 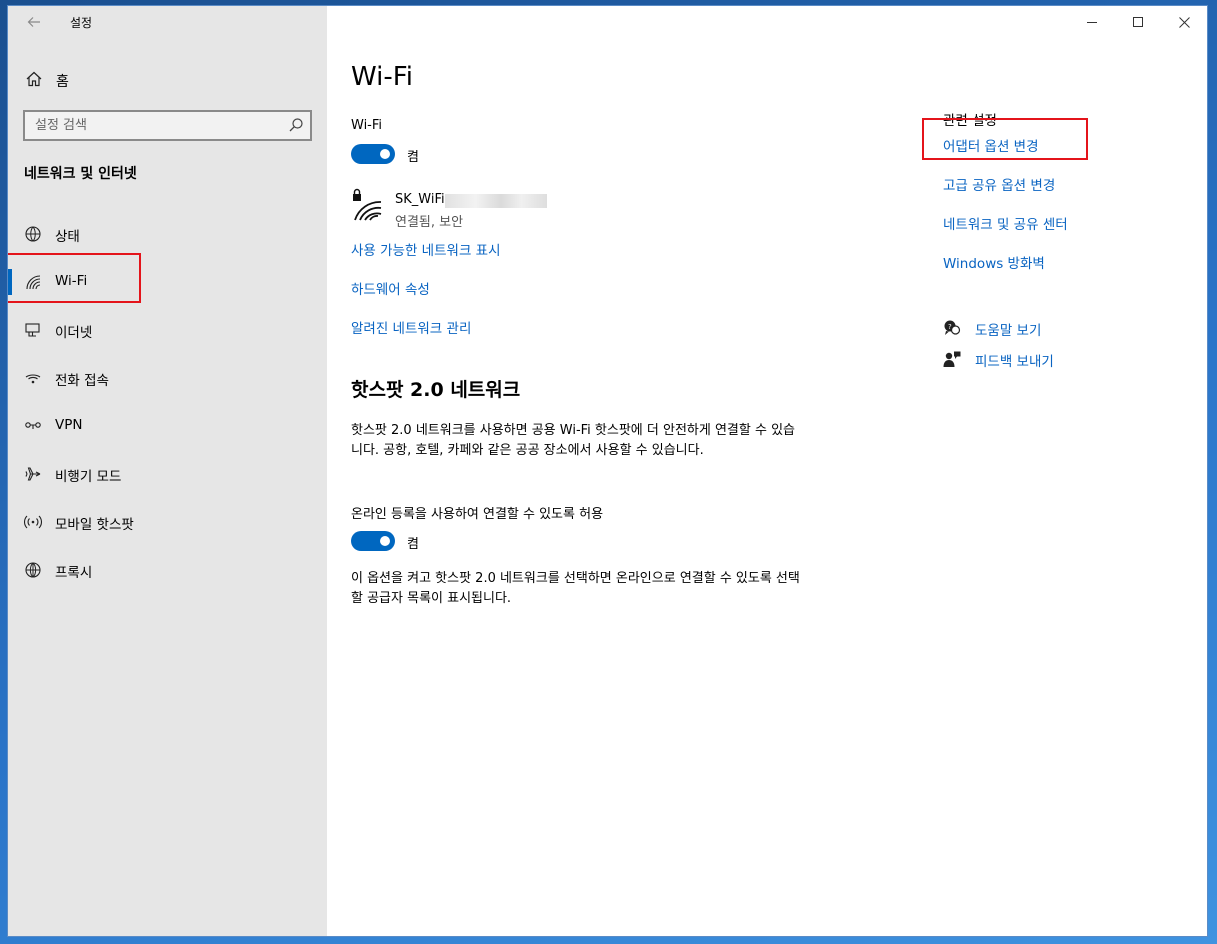 I want to click on ethernet-icon, so click(x=32, y=330).